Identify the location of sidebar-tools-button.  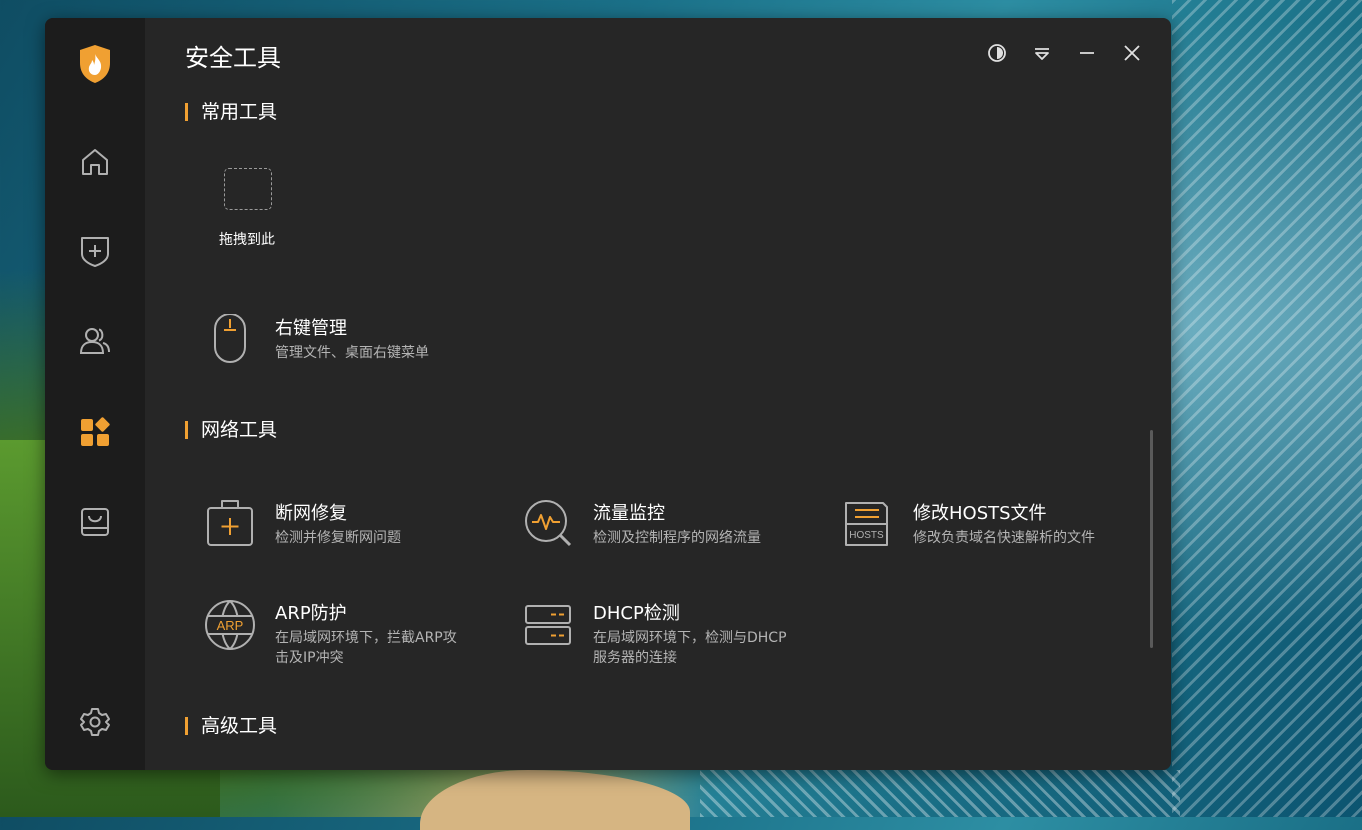
(95, 434).